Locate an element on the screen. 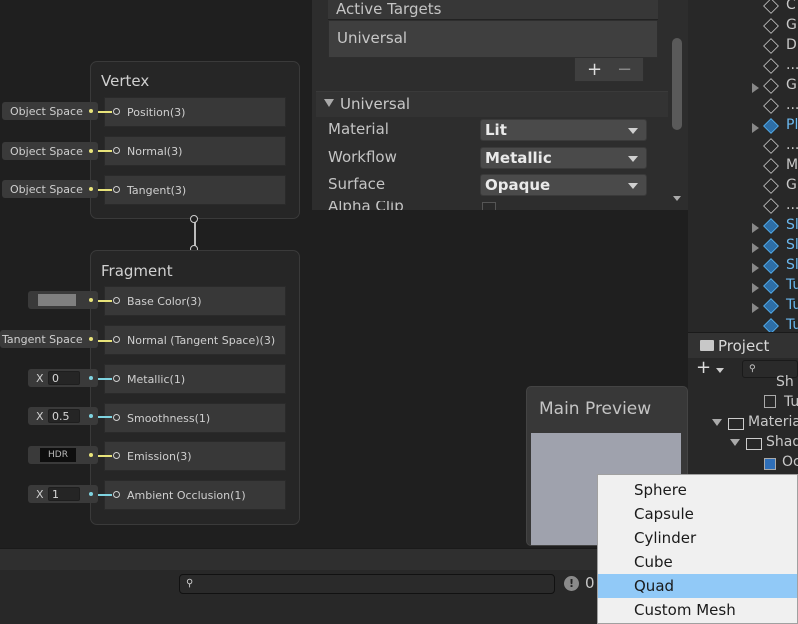 The height and width of the screenshot is (624, 798). scroll-down-icon is located at coordinates (677, 198).